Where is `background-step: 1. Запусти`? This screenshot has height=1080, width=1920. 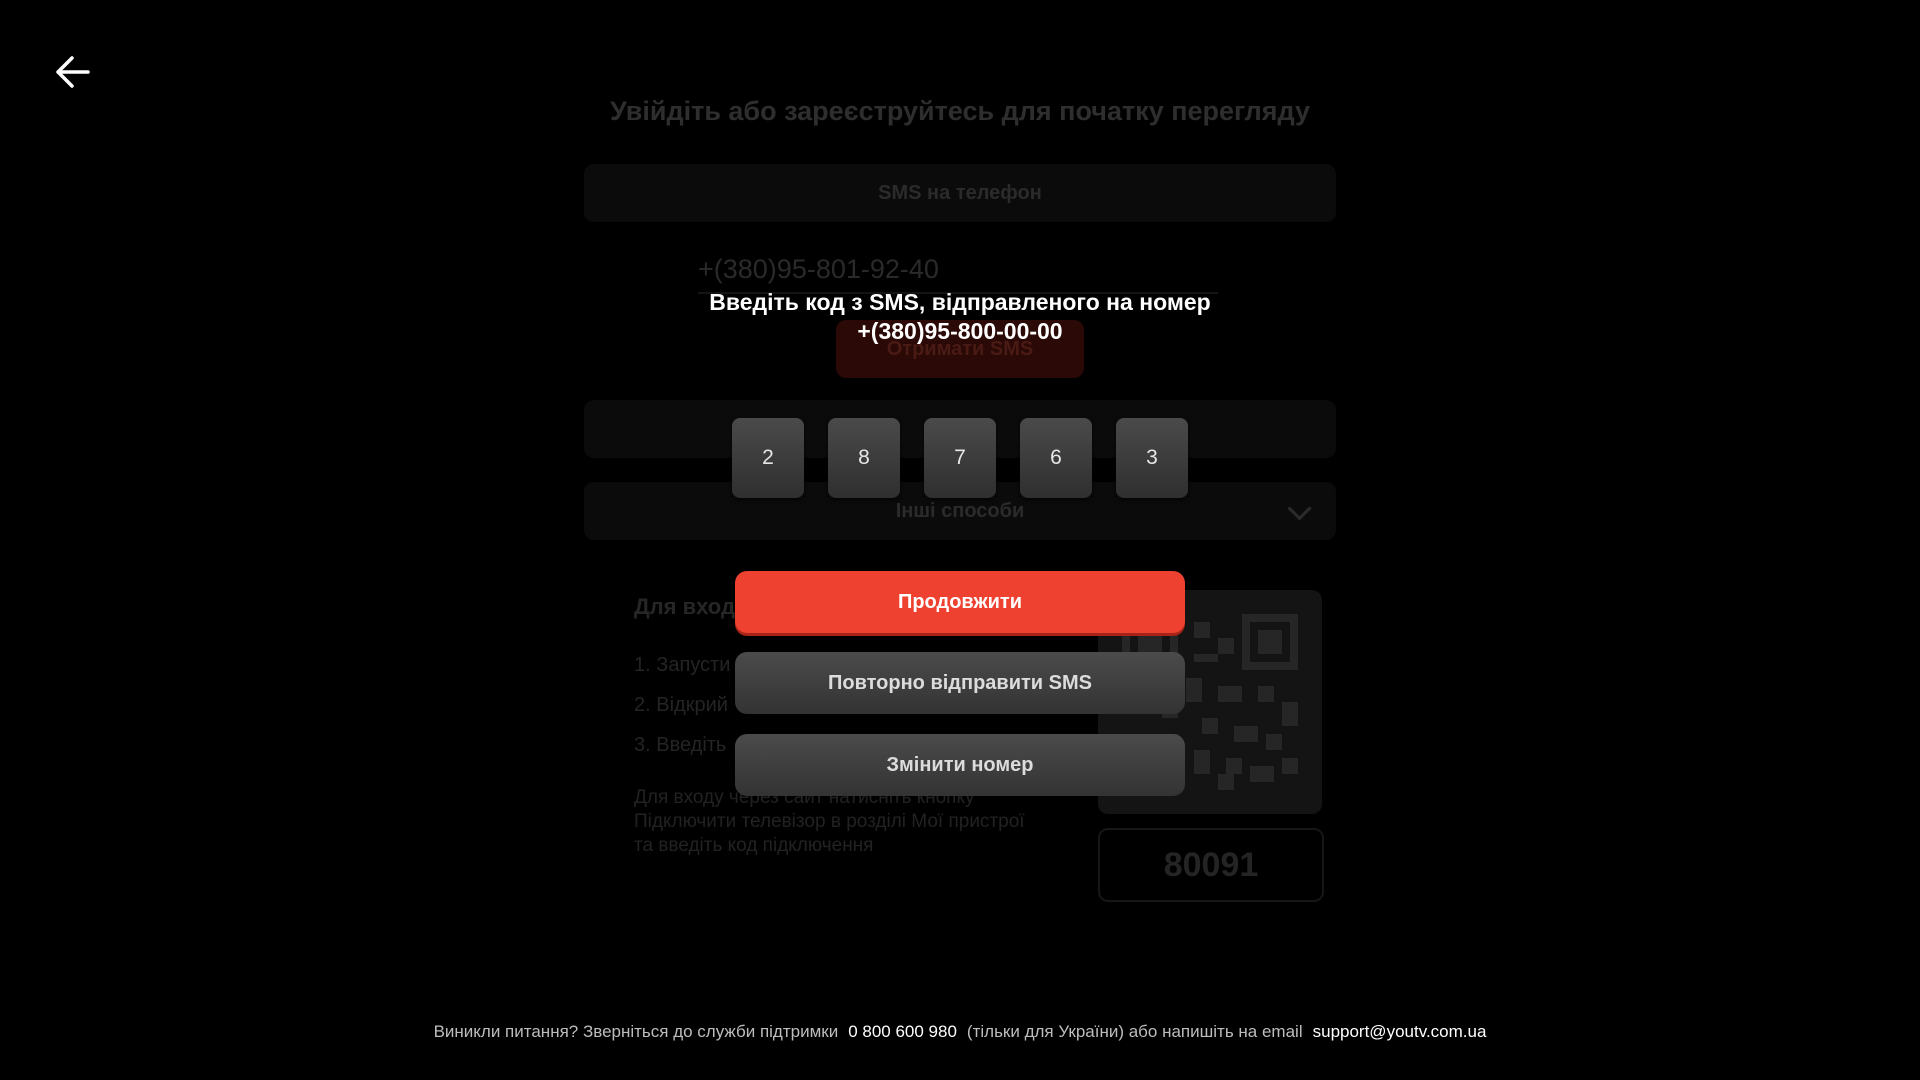
background-step: 1. Запусти is located at coordinates (682, 665).